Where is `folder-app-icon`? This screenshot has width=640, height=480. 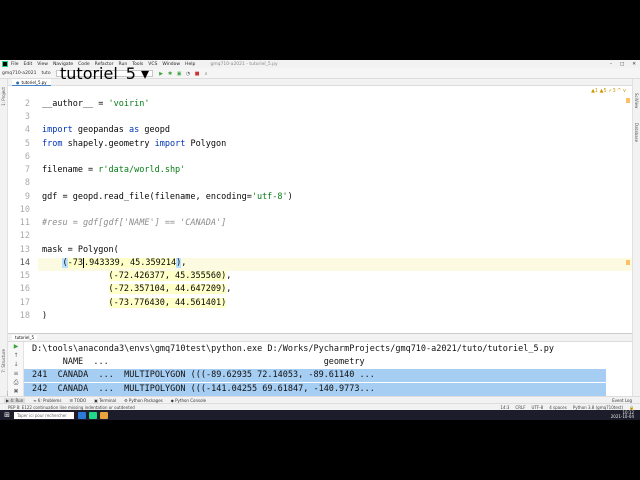 folder-app-icon is located at coordinates (104, 415).